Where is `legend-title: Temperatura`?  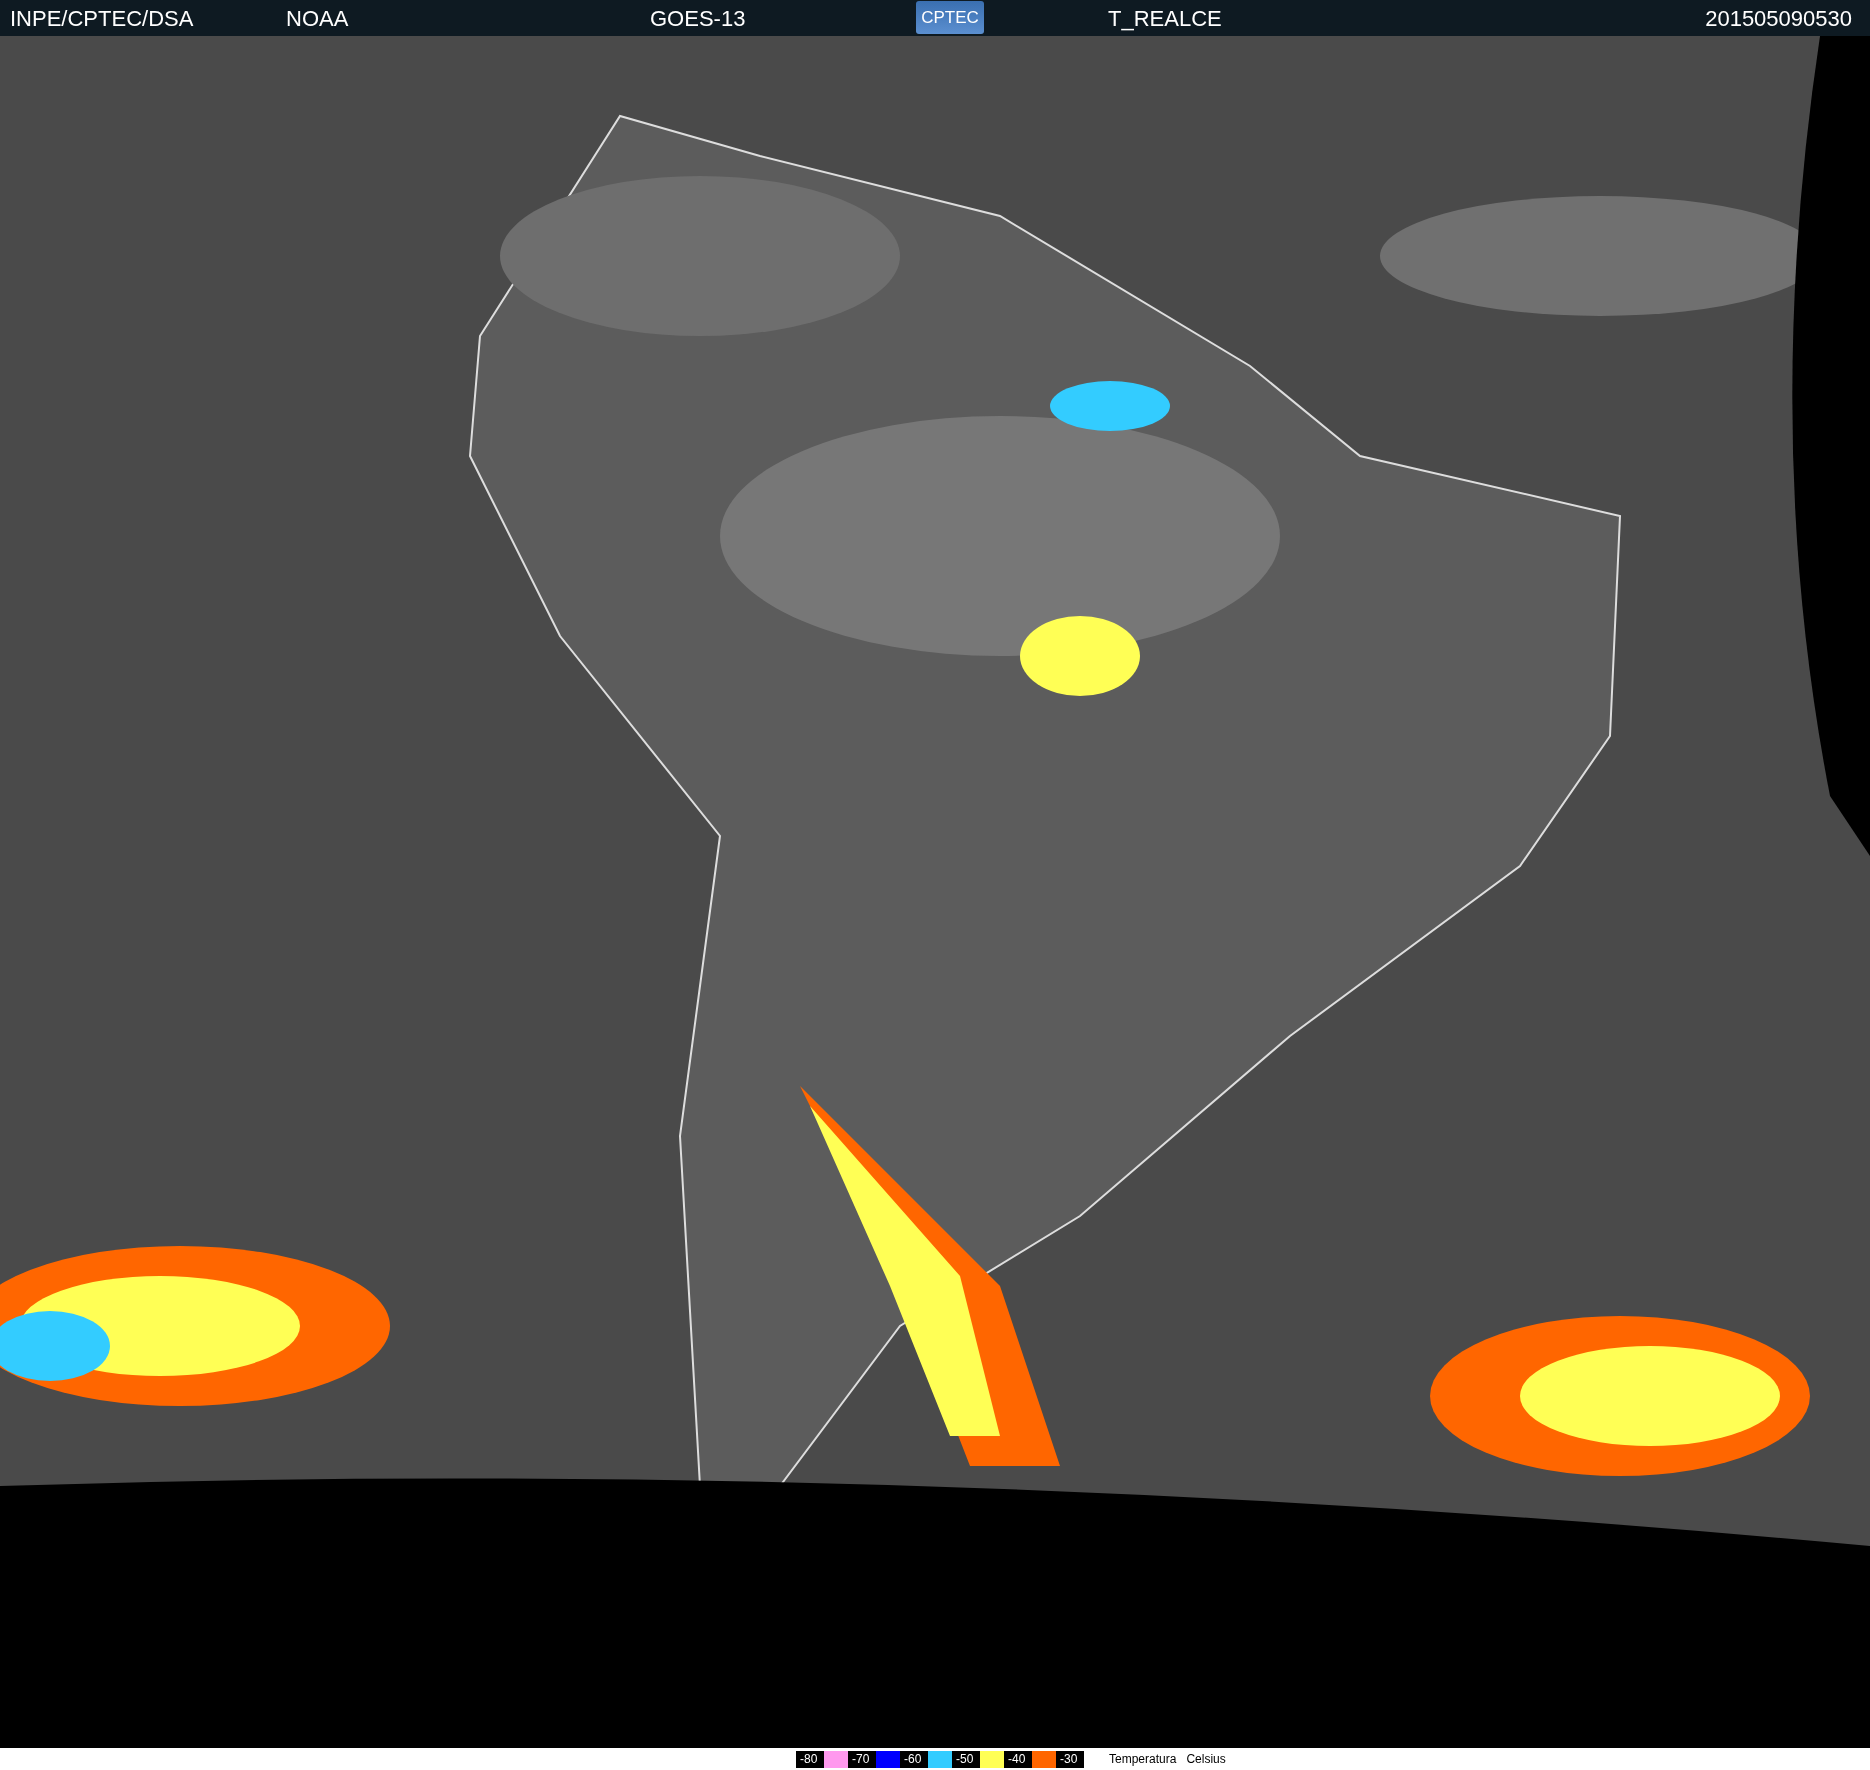 legend-title: Temperatura is located at coordinates (1143, 1759).